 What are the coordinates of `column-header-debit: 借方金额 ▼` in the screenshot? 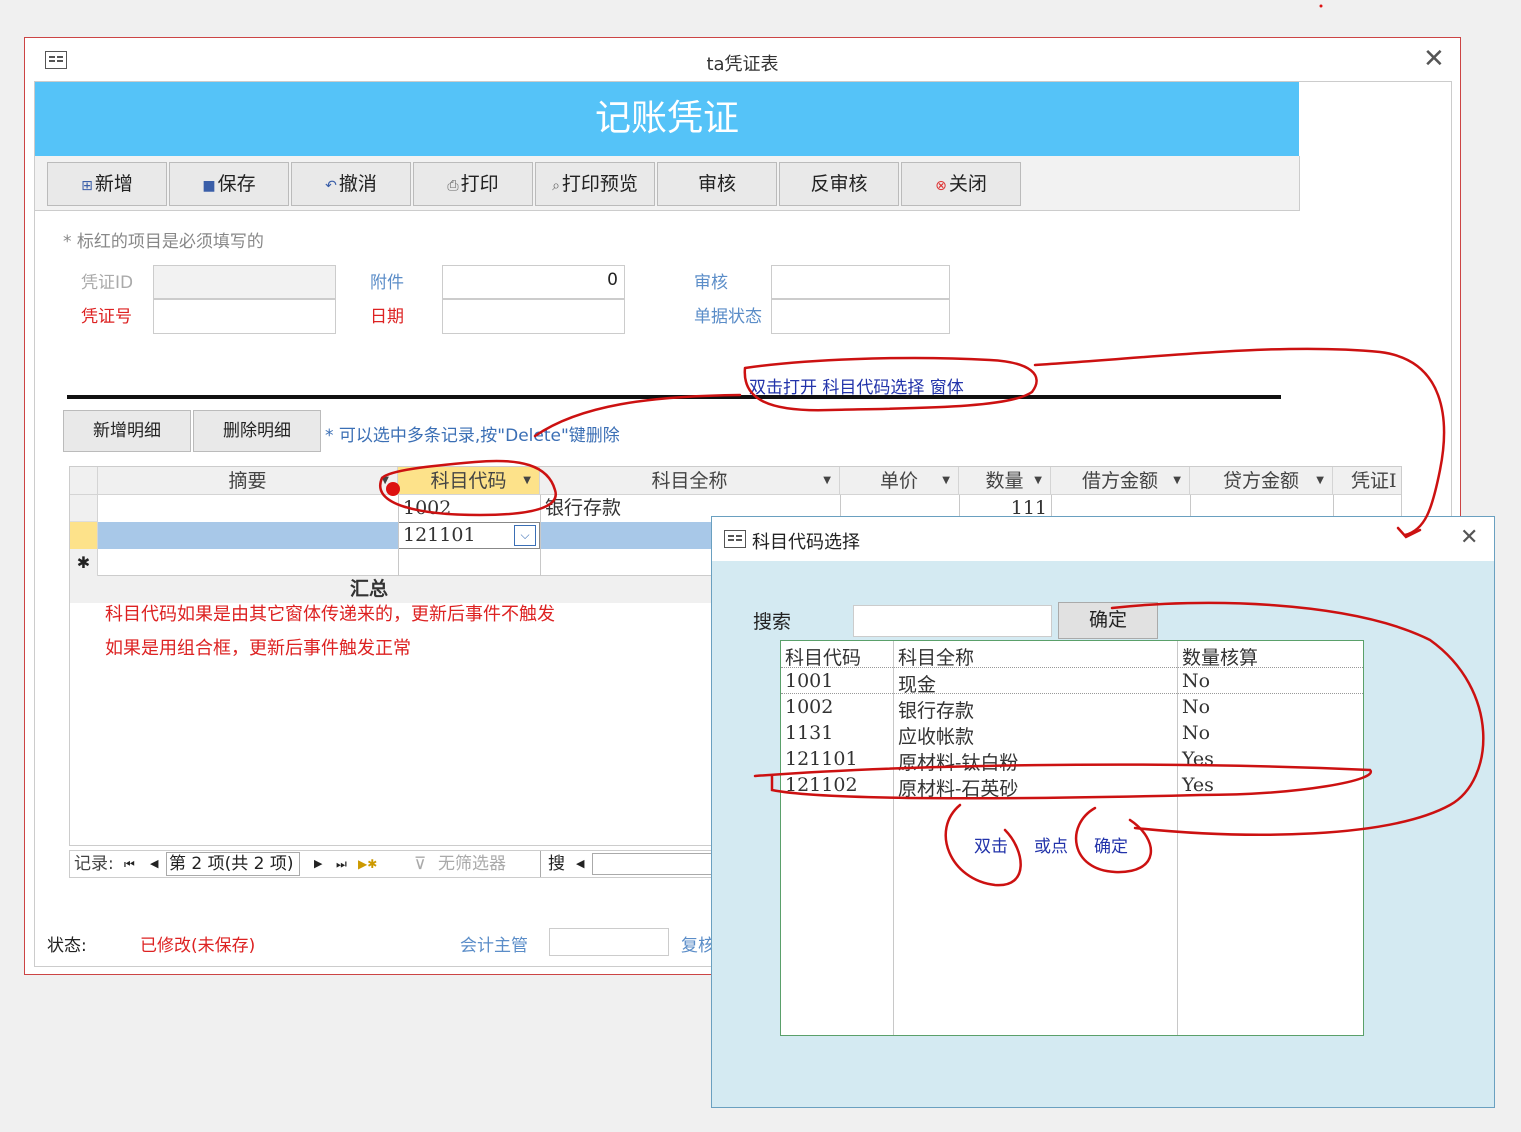 It's located at (1120, 481).